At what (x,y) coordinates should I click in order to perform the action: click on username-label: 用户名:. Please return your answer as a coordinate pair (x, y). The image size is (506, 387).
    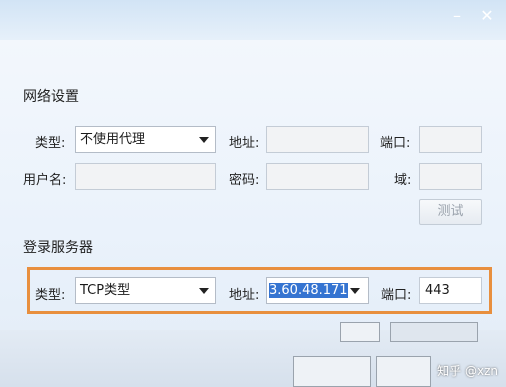
    Looking at the image, I should click on (45, 180).